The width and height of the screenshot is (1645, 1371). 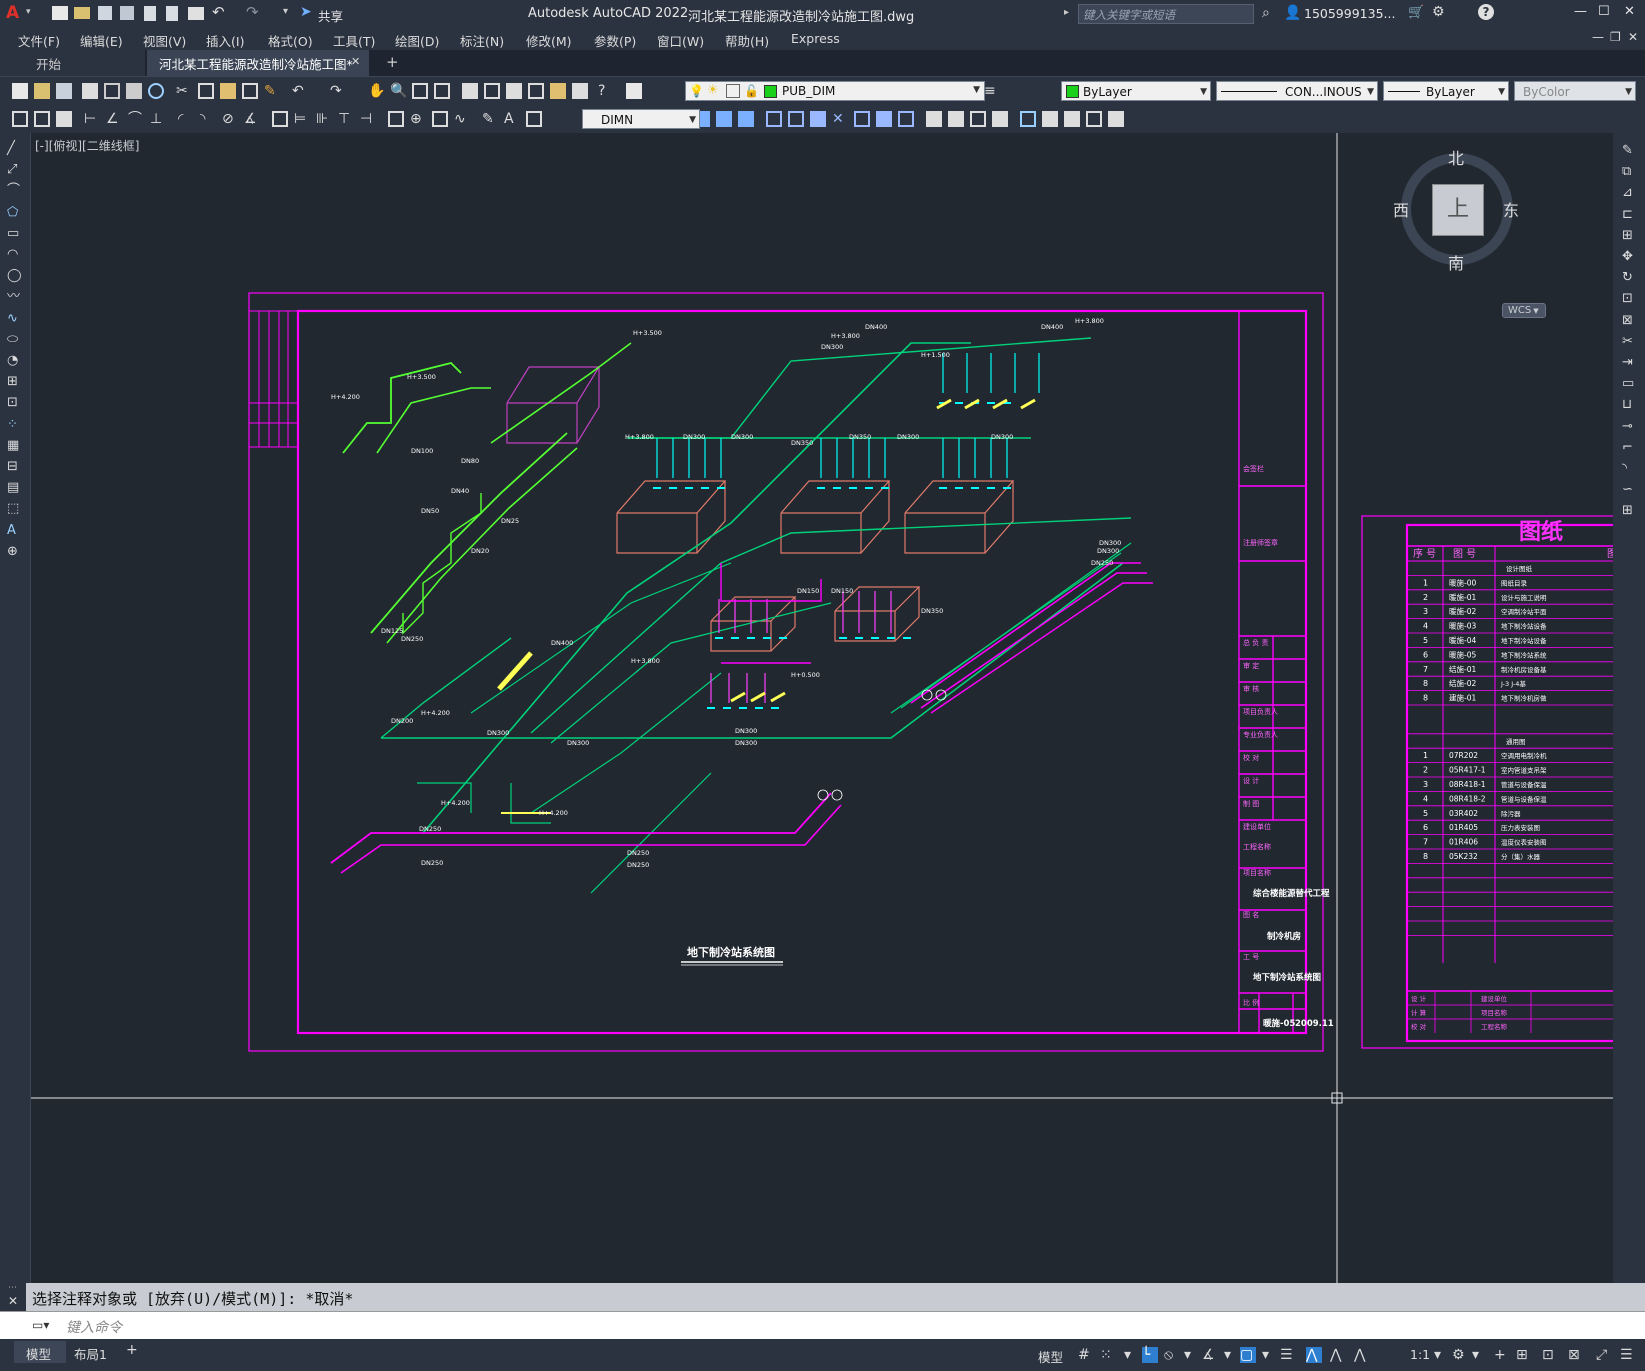 What do you see at coordinates (250, 91) in the screenshot?
I see `match-prop-icon` at bounding box center [250, 91].